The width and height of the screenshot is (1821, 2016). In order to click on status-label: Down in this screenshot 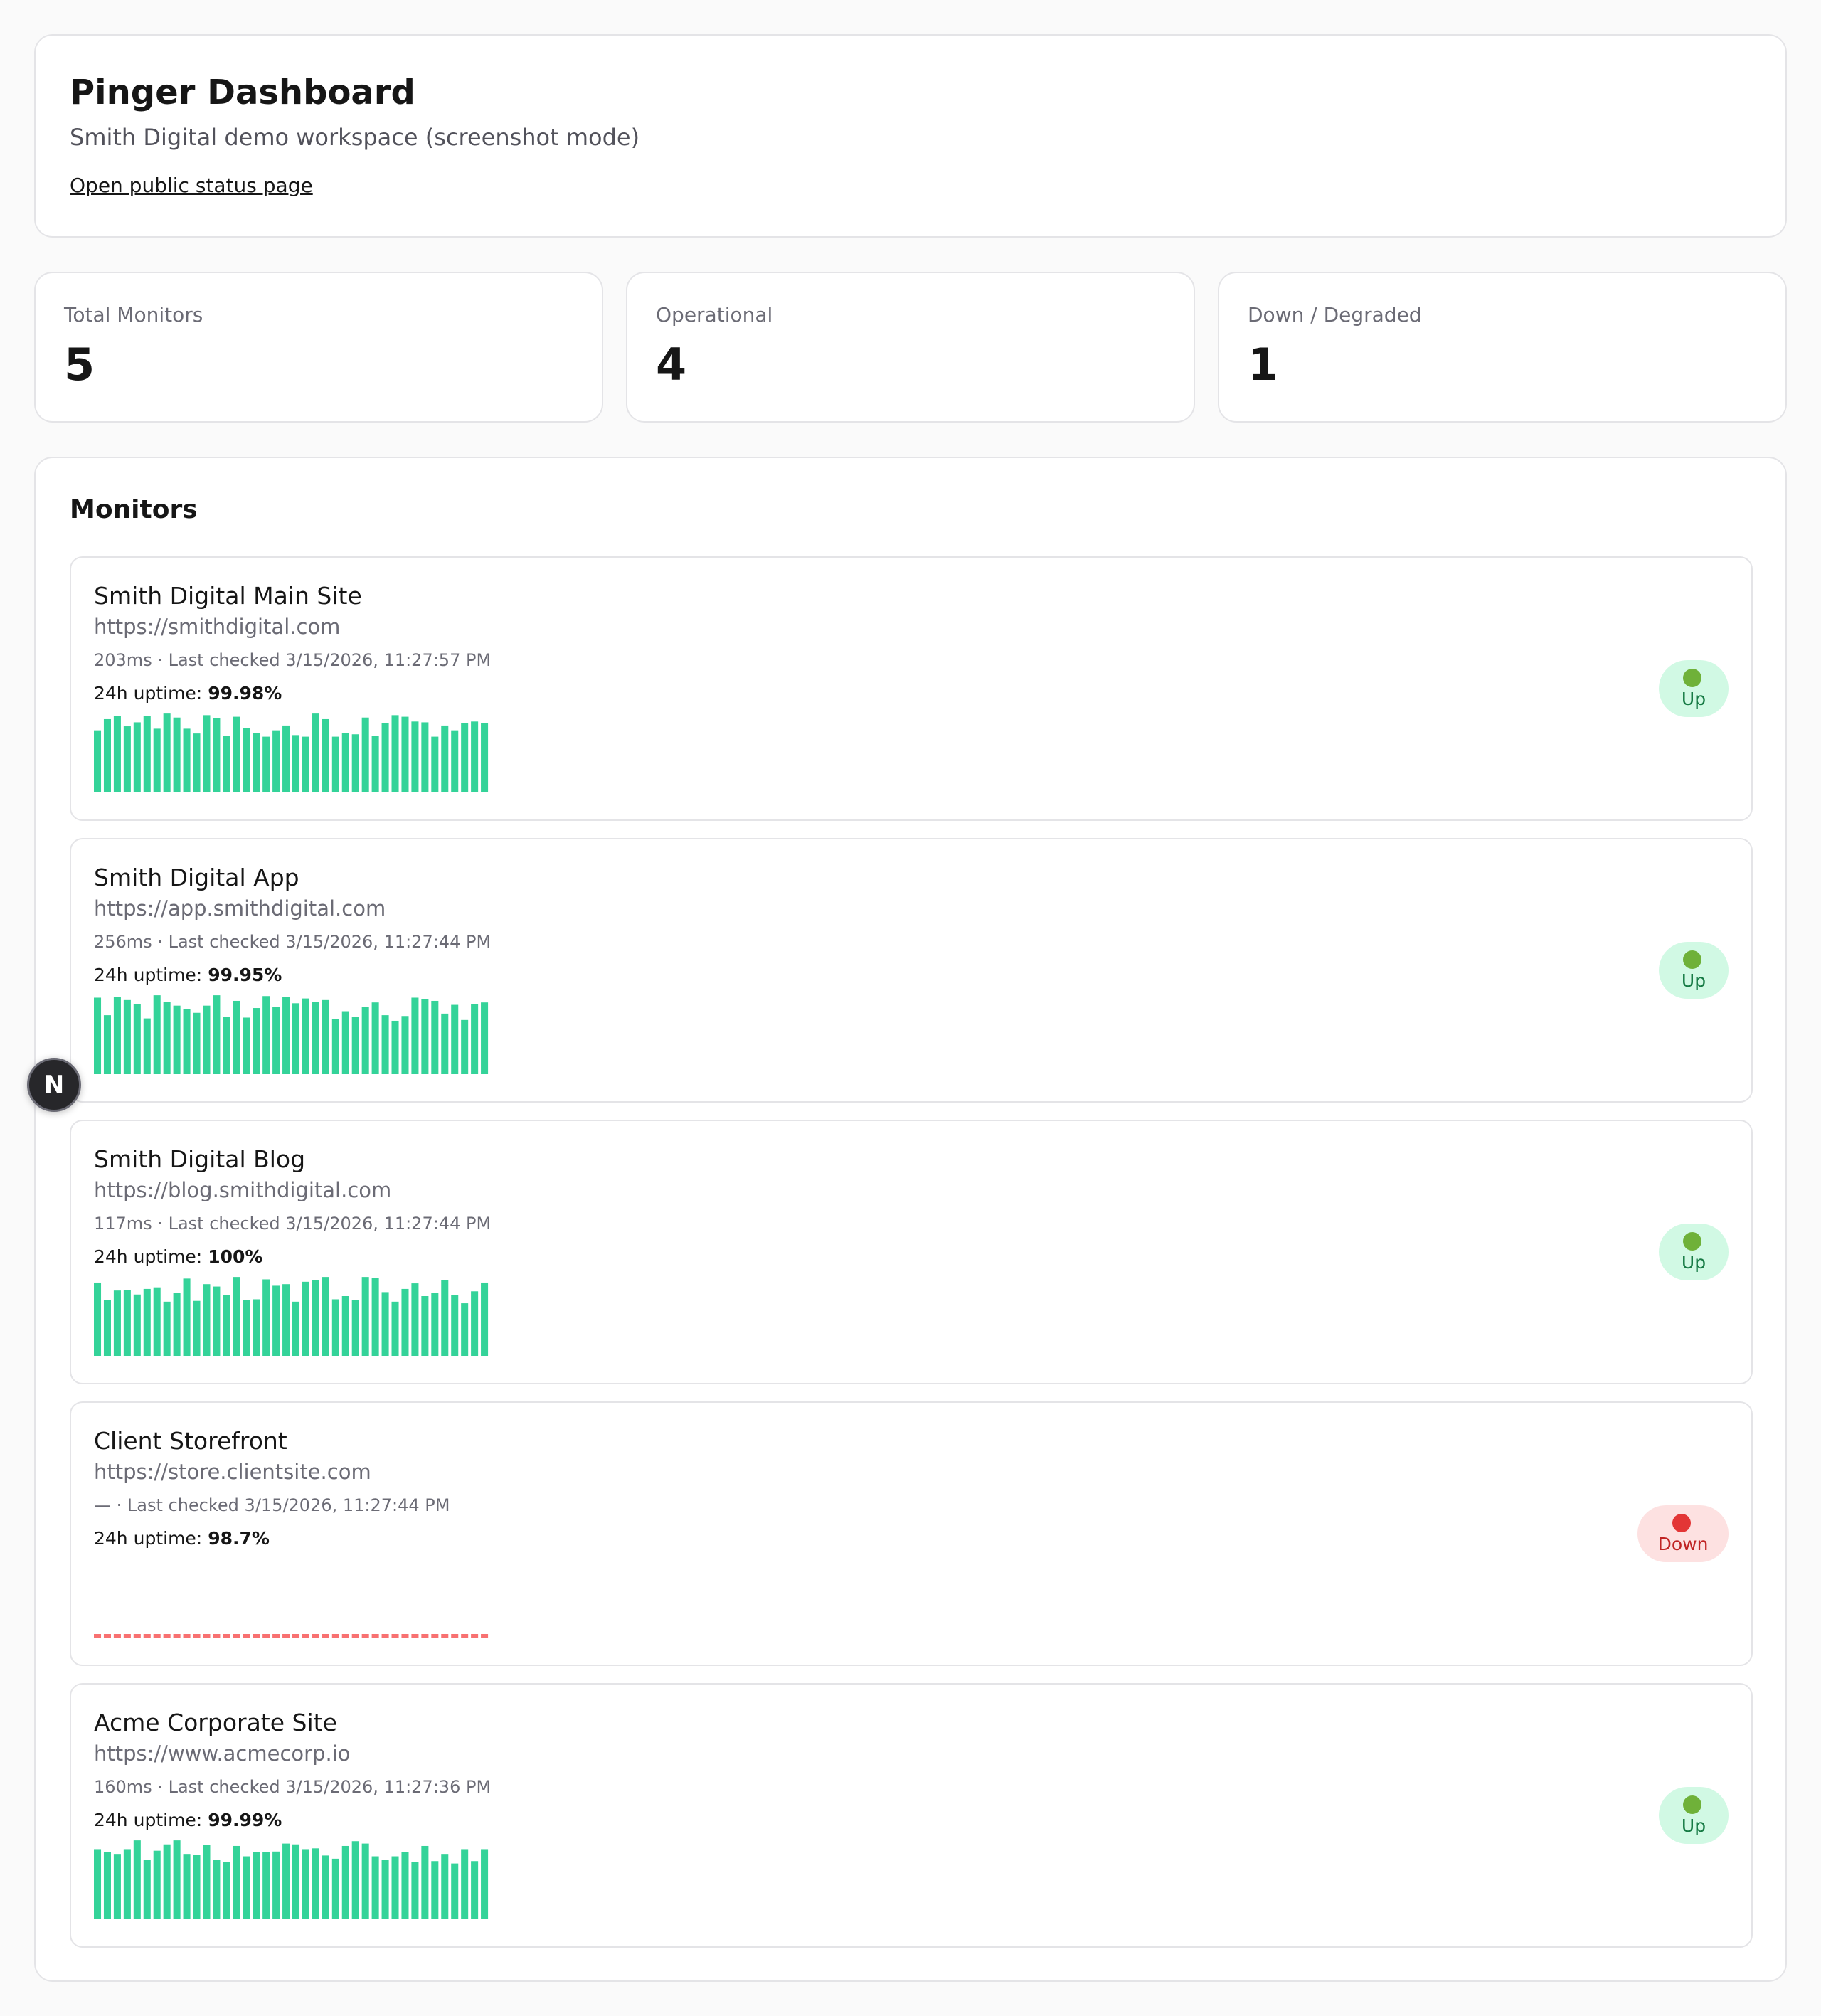, I will do `click(1683, 1543)`.